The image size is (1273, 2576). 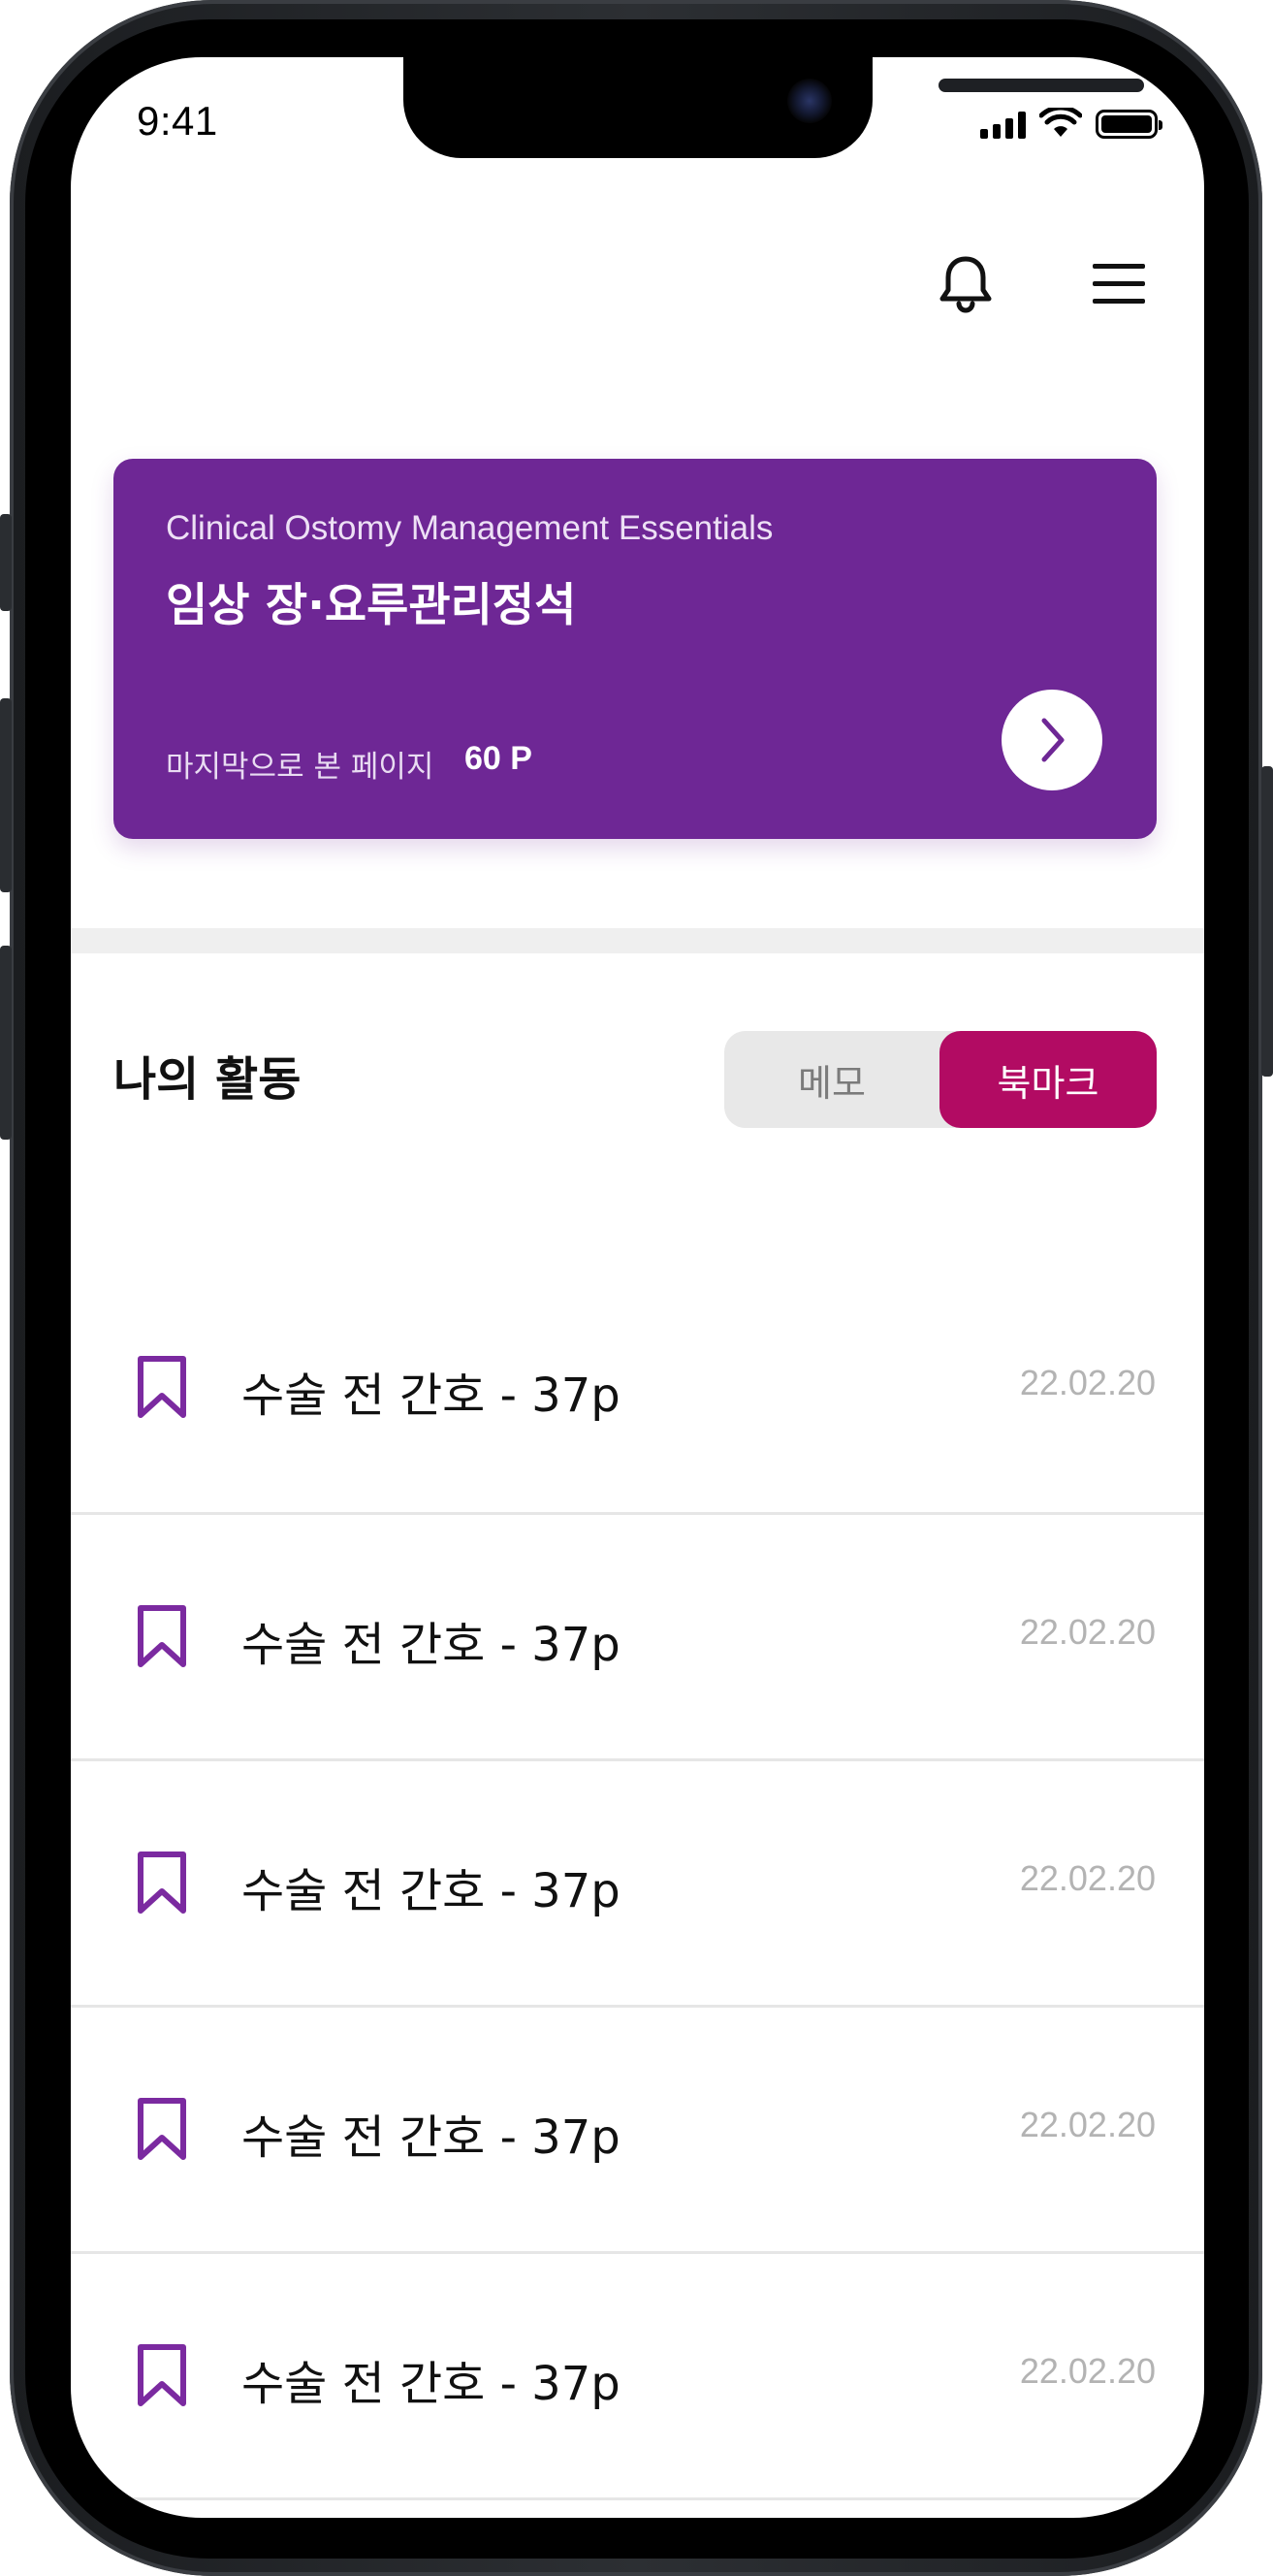 What do you see at coordinates (831, 1079) in the screenshot?
I see `tab-memo: 메모` at bounding box center [831, 1079].